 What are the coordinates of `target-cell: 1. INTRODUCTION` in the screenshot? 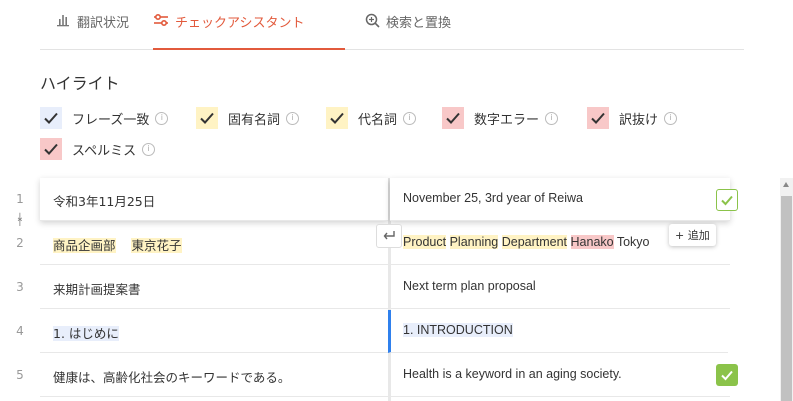 It's located at (558, 331).